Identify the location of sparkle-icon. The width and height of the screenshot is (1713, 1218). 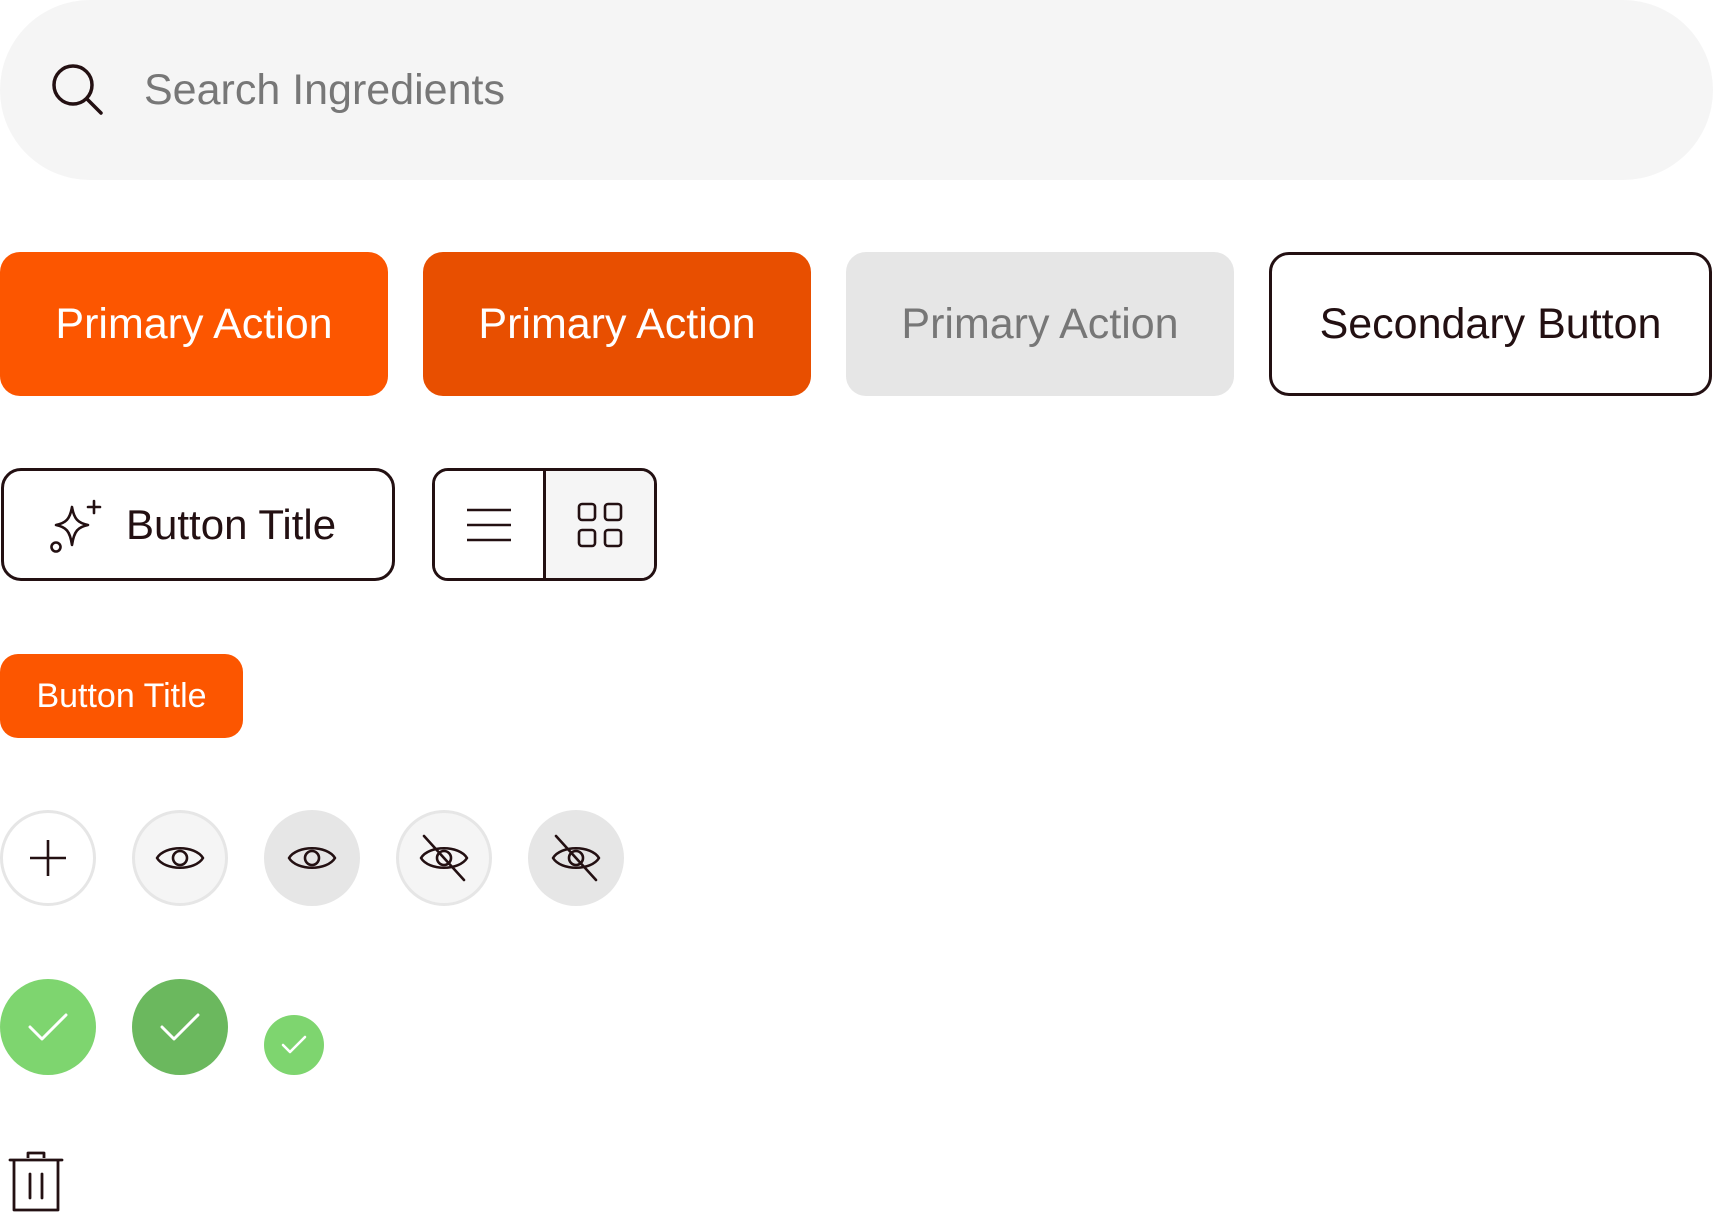
(76, 526).